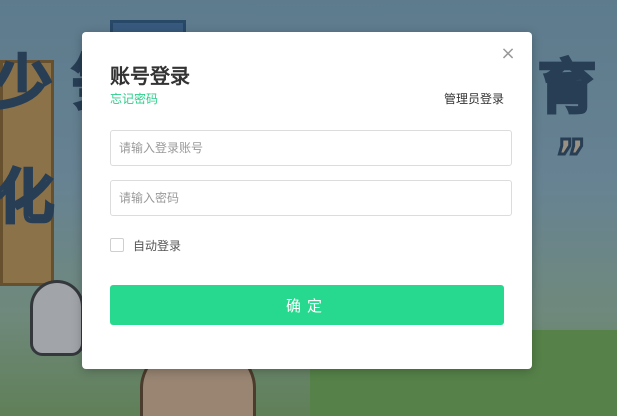 This screenshot has height=416, width=617. Describe the element at coordinates (508, 54) in the screenshot. I see `close-icon: ×` at that location.